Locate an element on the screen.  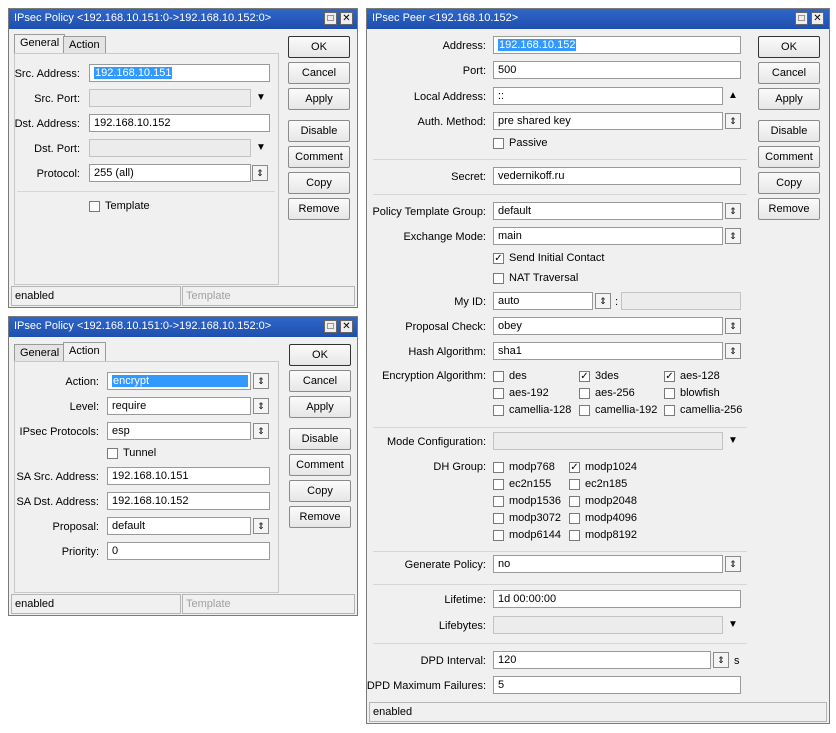
dh-modp768-checkbox: modp768 is located at coordinates (524, 467).